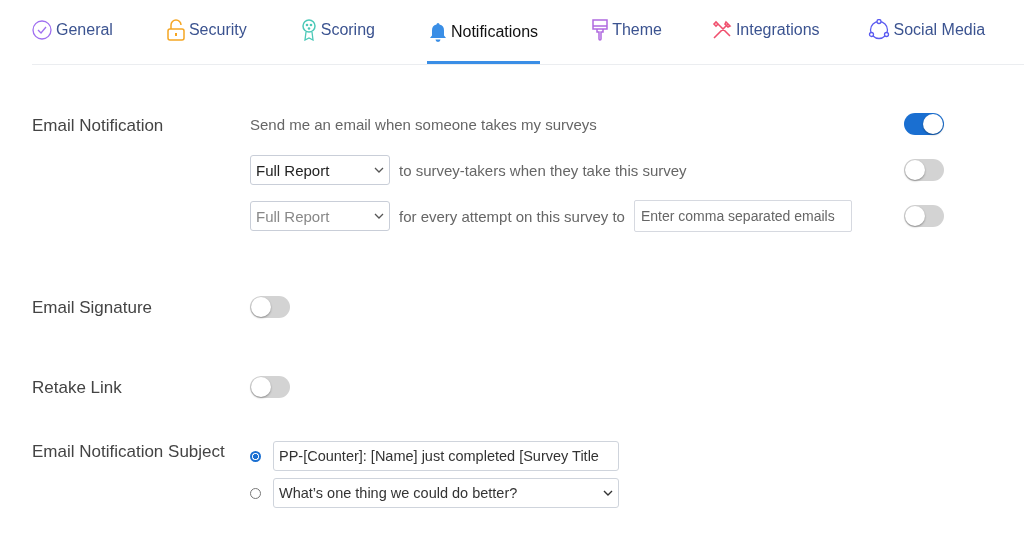 This screenshot has height=541, width=1024. Describe the element at coordinates (98, 126) in the screenshot. I see `setting-label: Email Notification` at that location.